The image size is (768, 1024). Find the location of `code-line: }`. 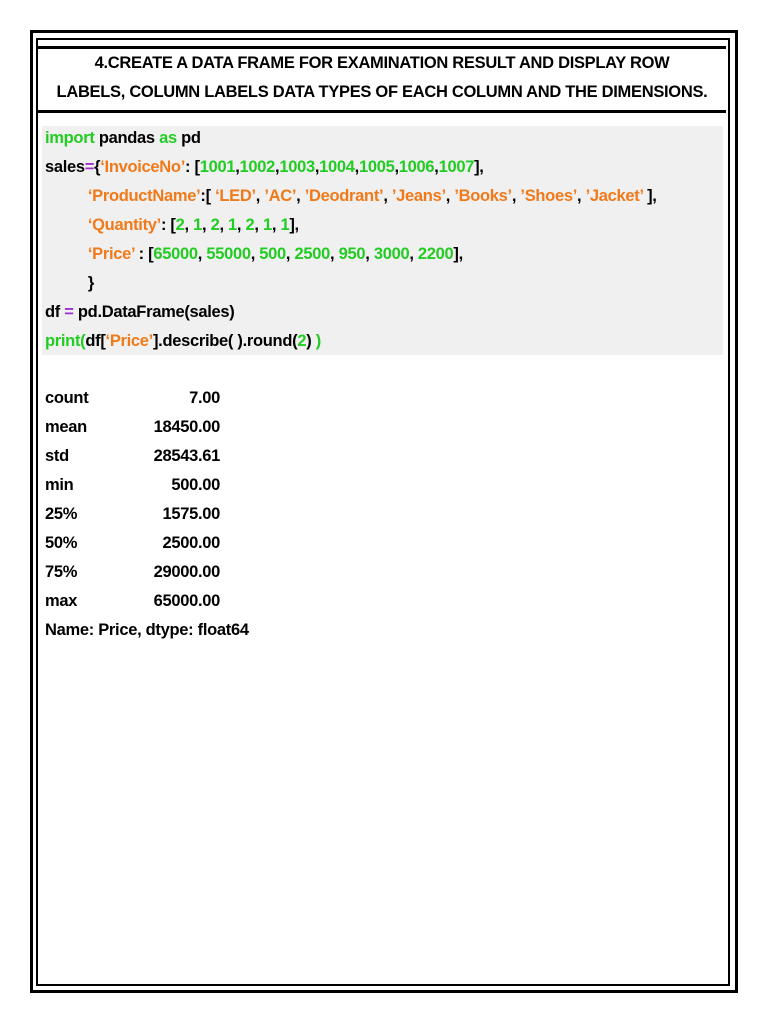

code-line: } is located at coordinates (69, 283).